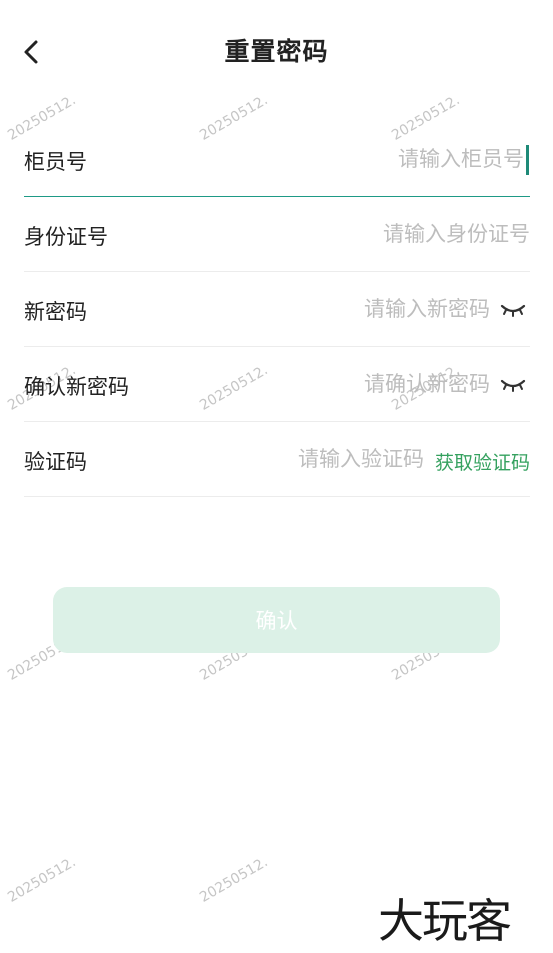 The width and height of the screenshot is (553, 953). I want to click on verify-code-row: 验证码 获取验证码, so click(277, 459).